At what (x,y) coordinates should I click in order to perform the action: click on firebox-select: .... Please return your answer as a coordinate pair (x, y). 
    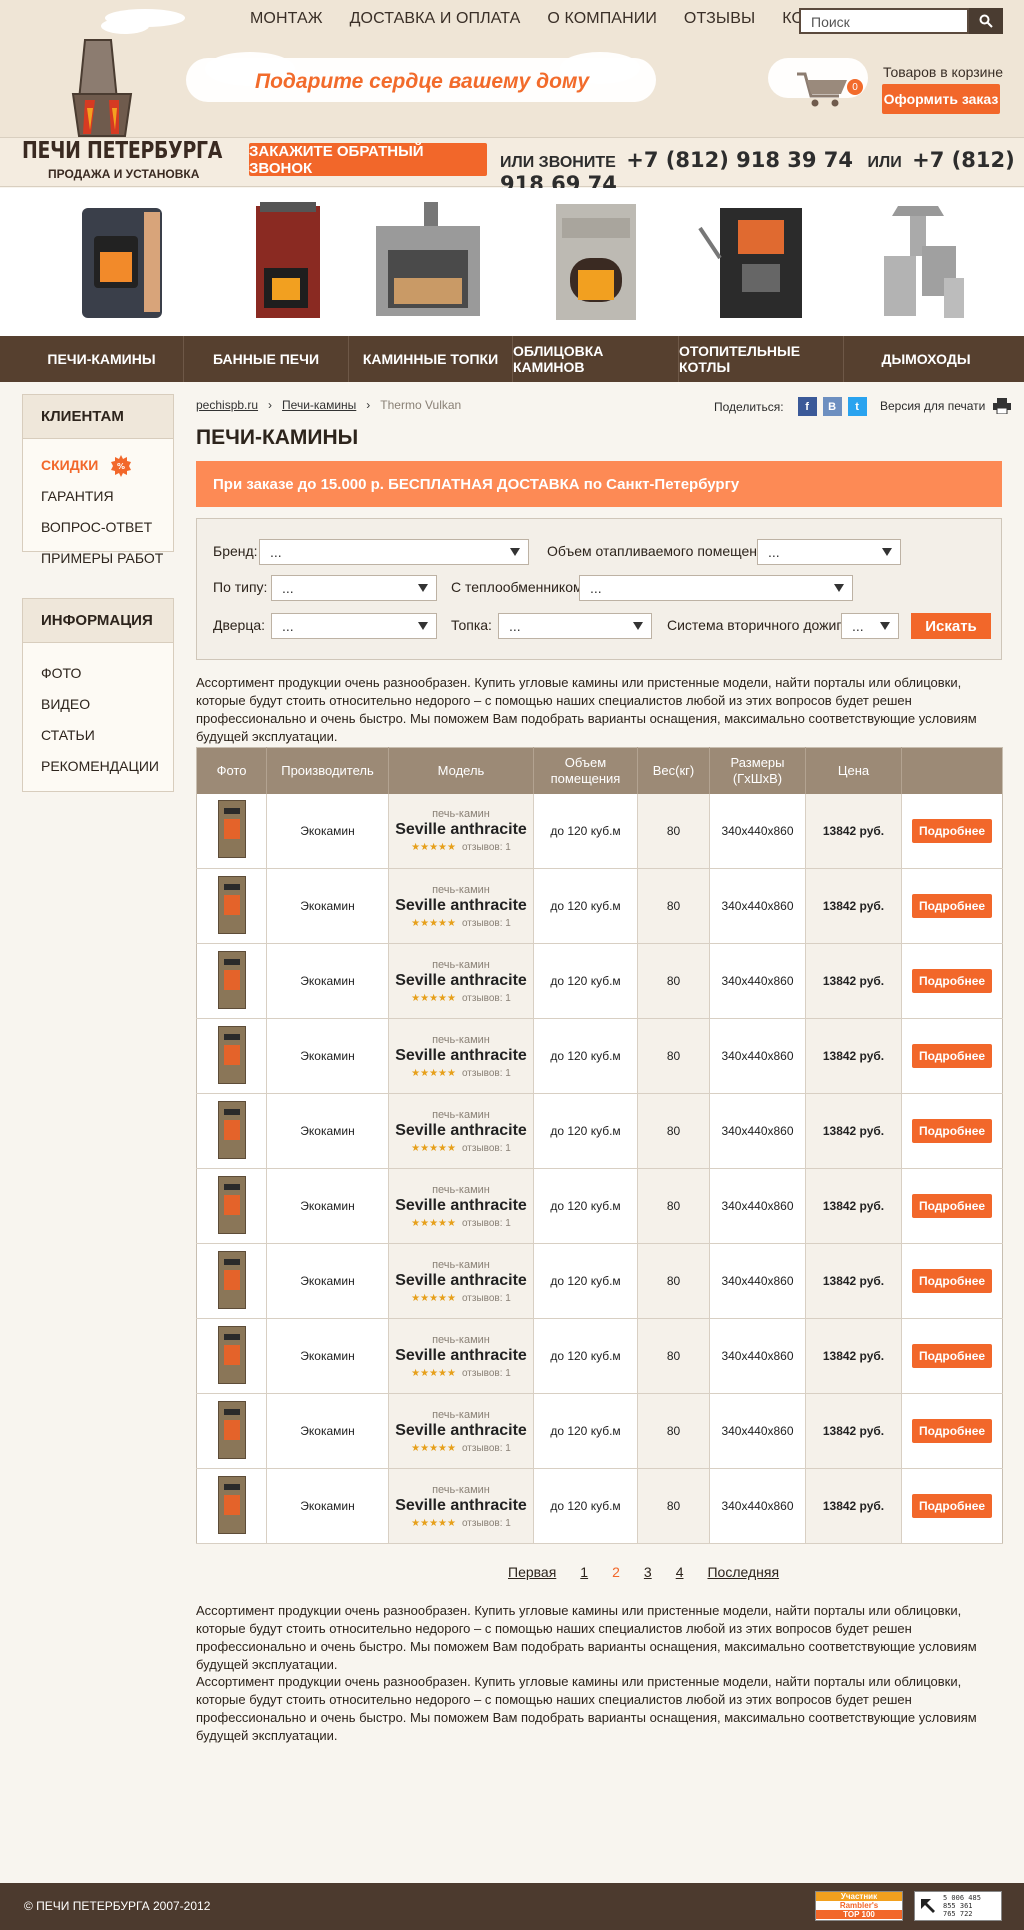
    Looking at the image, I should click on (575, 626).